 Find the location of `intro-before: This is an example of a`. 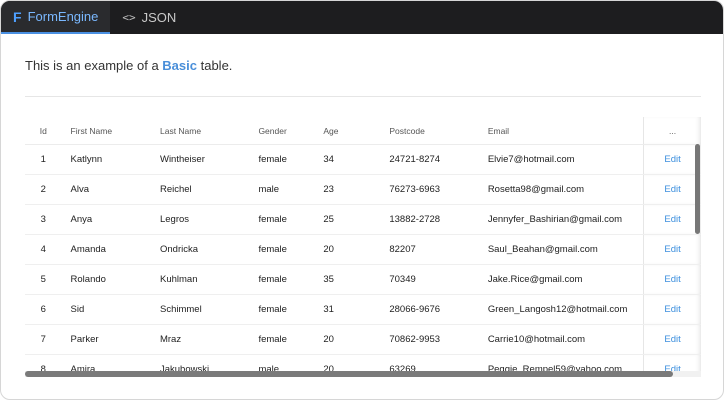

intro-before: This is an example of a is located at coordinates (94, 65).